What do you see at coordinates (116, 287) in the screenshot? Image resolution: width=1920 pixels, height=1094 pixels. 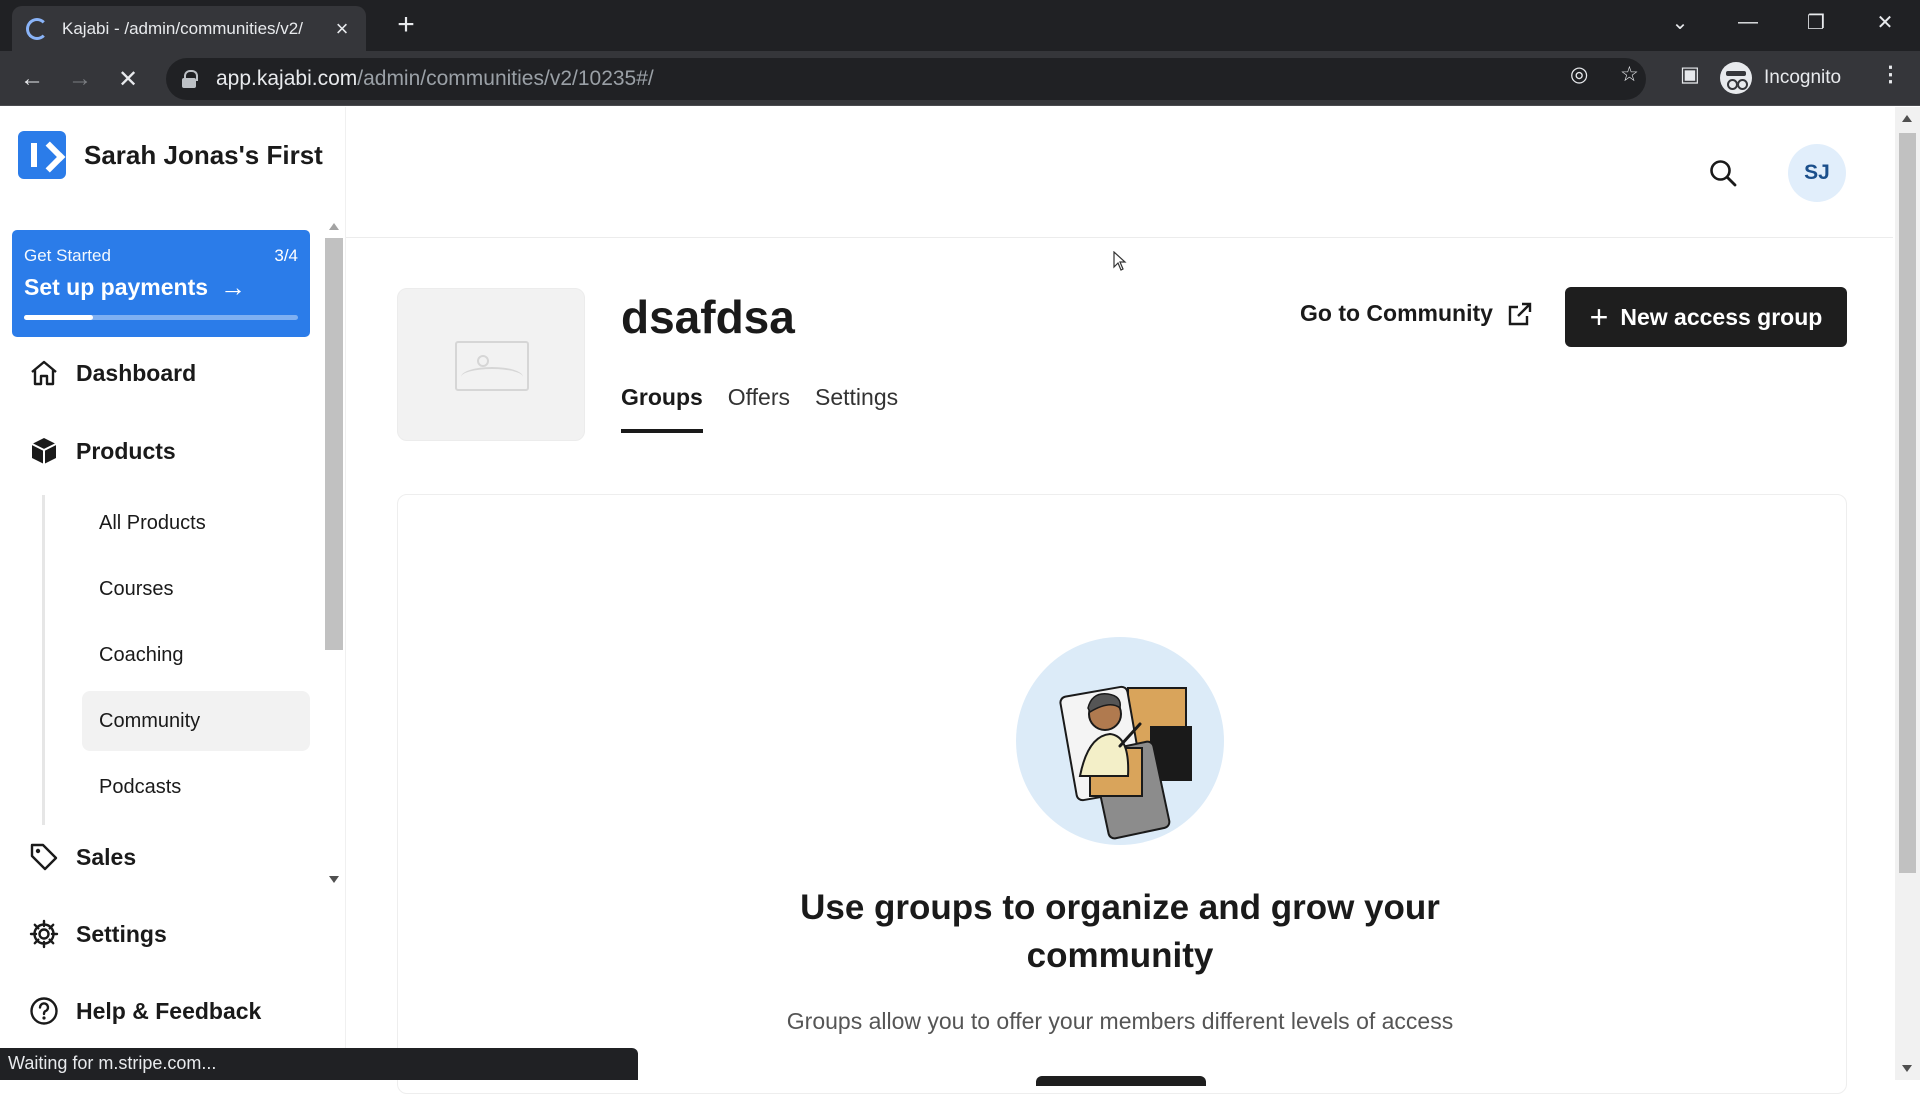 I see `get-started-title: Set up payments` at bounding box center [116, 287].